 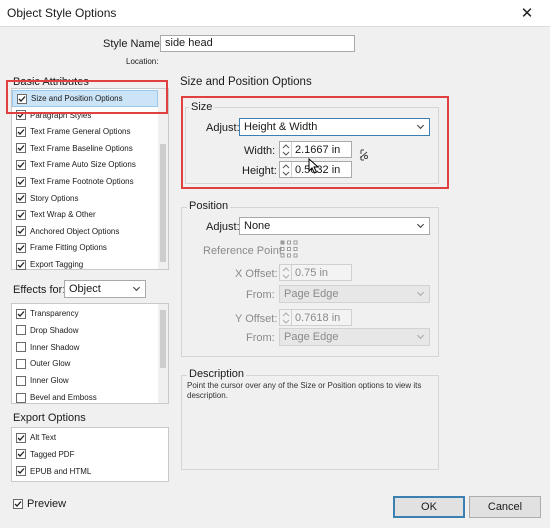 I want to click on x-offset-stepper: 0.75 in, so click(x=315, y=272).